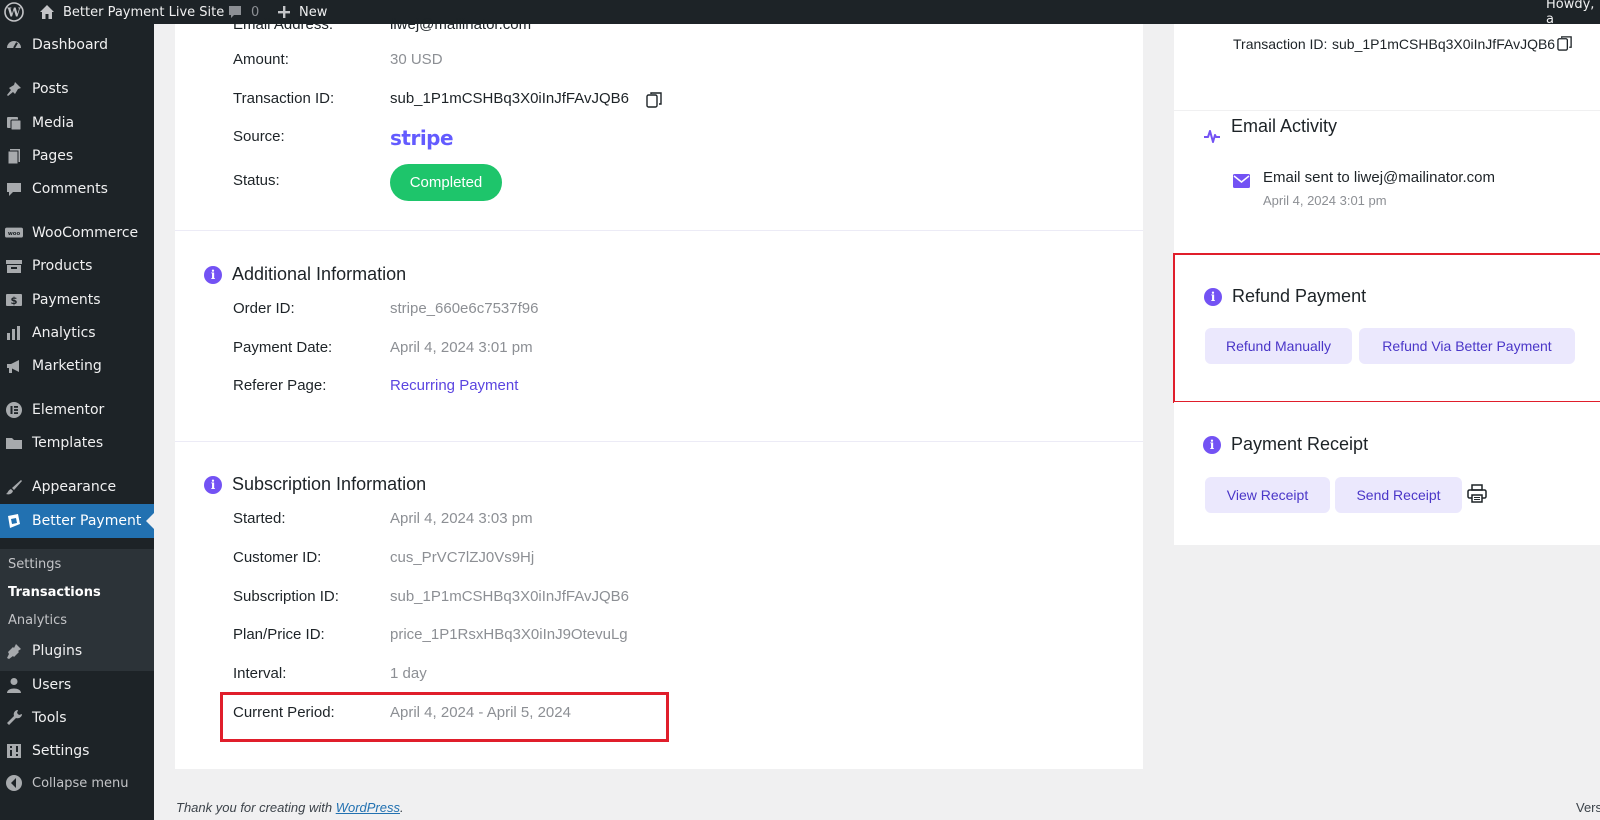  What do you see at coordinates (264, 308) in the screenshot?
I see `order-id-label: Order ID:` at bounding box center [264, 308].